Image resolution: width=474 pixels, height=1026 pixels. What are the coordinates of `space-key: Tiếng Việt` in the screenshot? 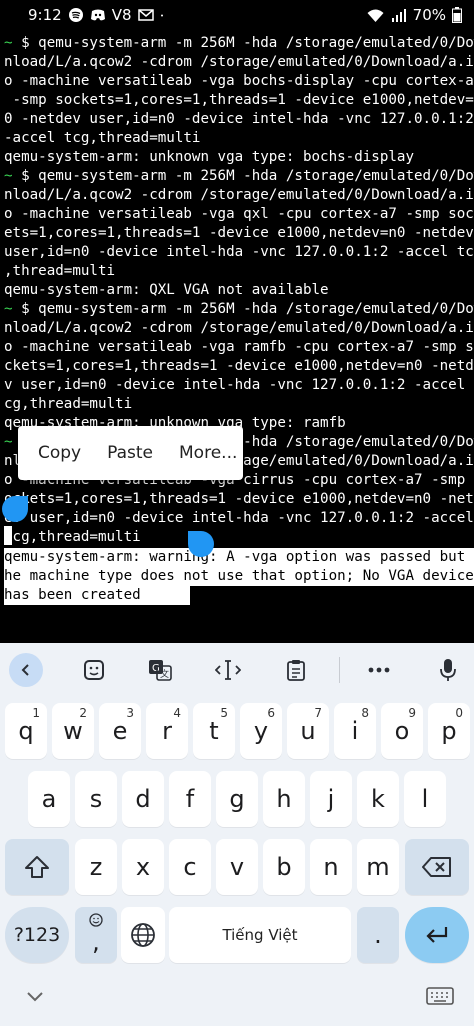 It's located at (260, 935).